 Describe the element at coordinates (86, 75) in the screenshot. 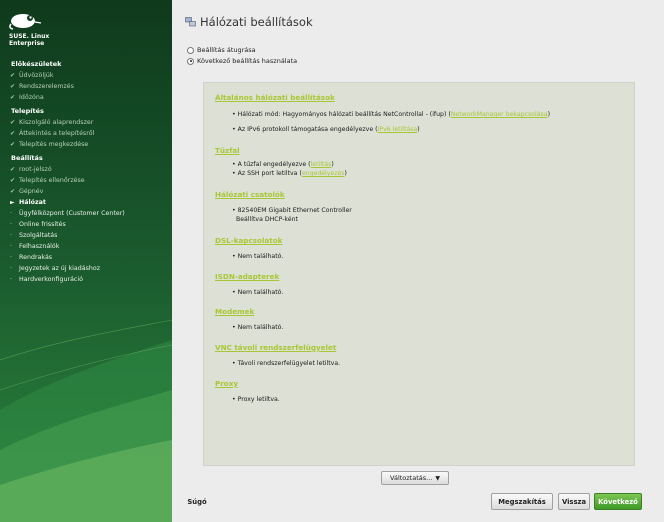

I see `sidebar-item: ✔ Üdvözöljük` at that location.